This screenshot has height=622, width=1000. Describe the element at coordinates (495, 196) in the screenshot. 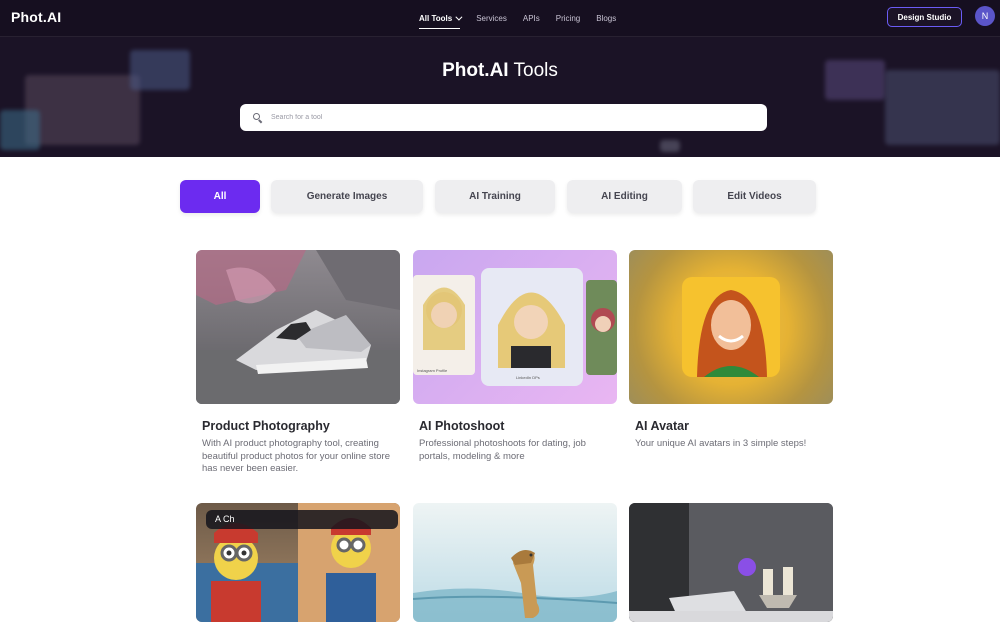

I see `tab-ai-training: AI Training` at that location.